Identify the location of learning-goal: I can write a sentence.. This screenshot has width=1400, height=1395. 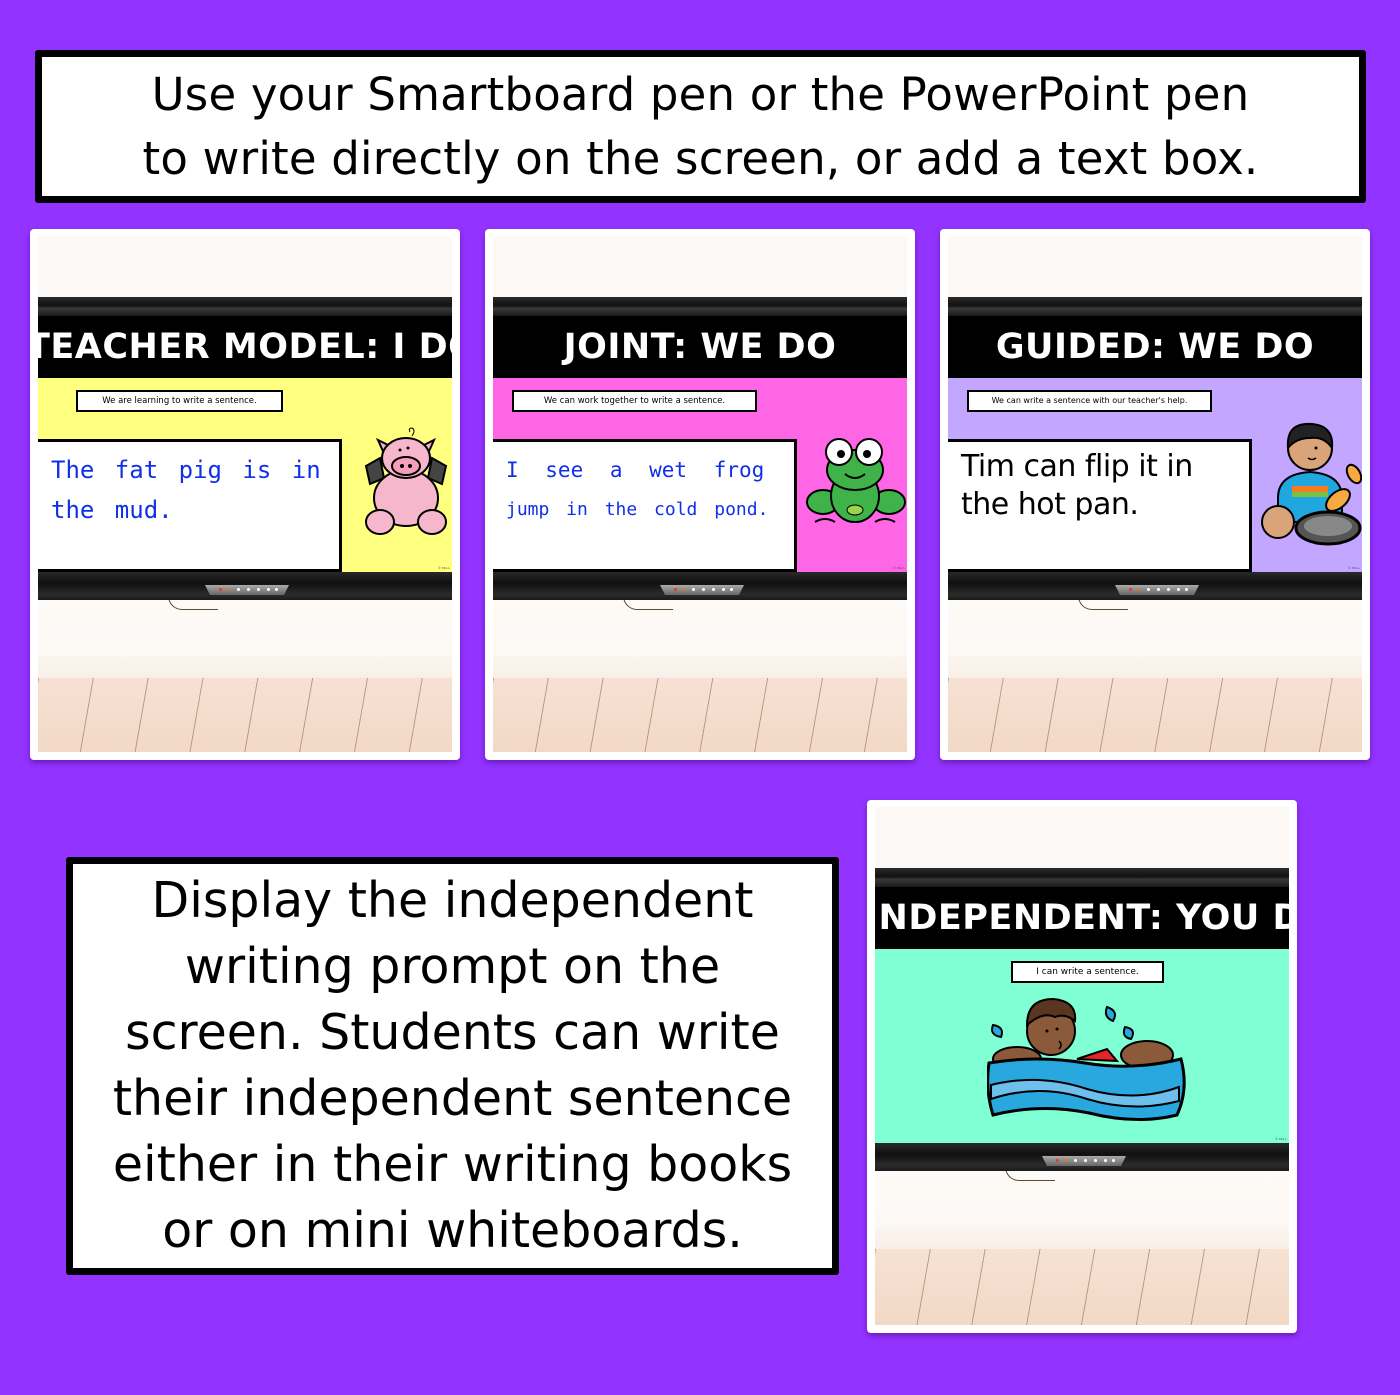
(1087, 972).